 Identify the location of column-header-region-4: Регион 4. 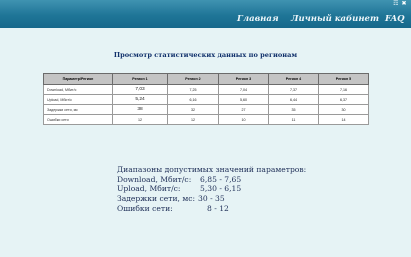
(293, 79).